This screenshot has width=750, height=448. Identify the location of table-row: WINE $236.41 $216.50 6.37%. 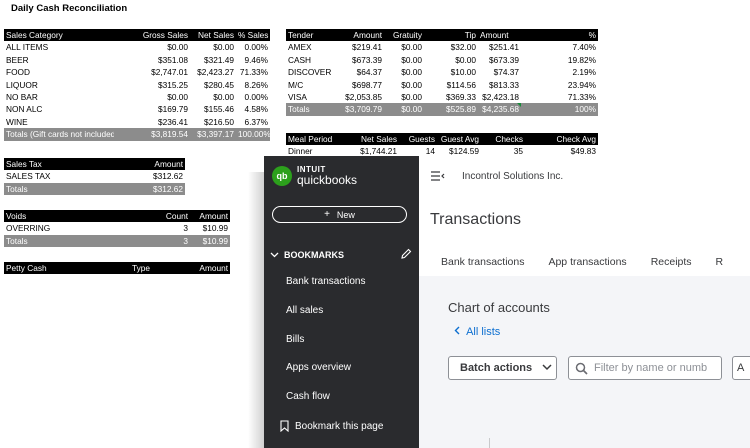
(137, 122).